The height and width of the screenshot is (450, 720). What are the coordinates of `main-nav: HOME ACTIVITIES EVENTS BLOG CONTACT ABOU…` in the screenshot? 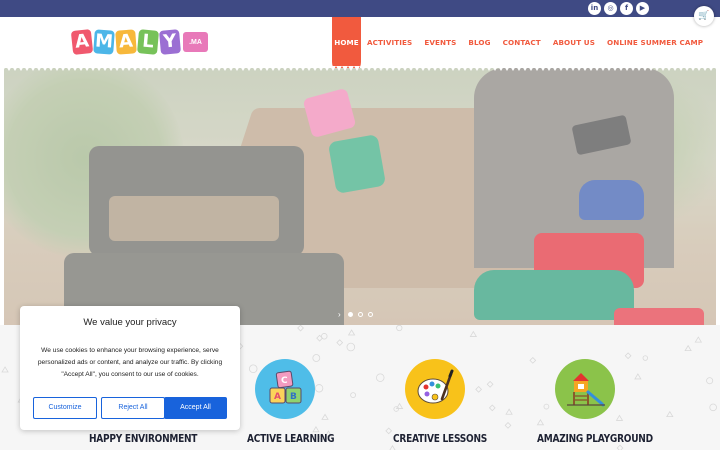 It's located at (520, 46).